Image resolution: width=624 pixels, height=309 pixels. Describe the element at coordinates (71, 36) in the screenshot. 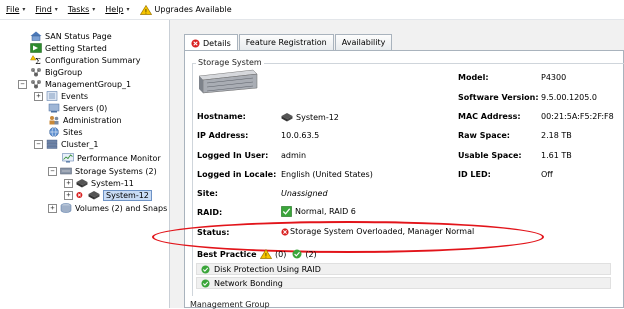

I see `tree-item-san-status: SAN Status Page` at that location.